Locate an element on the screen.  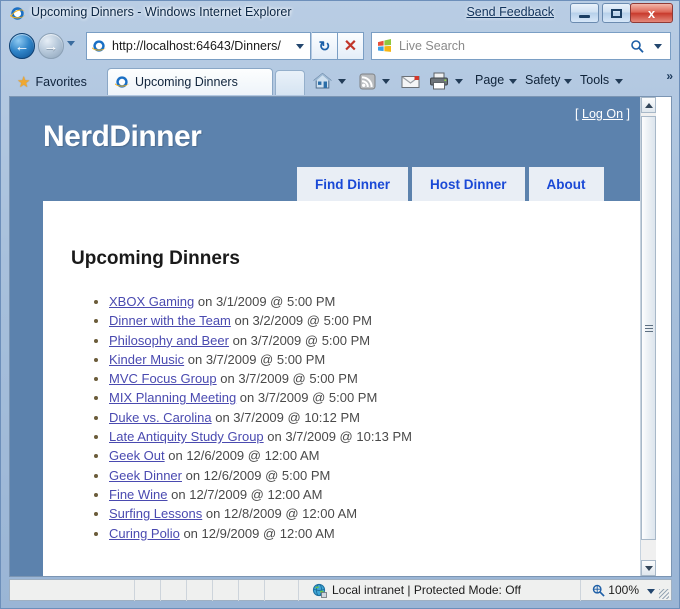
dinner-link: XBOX Gaming is located at coordinates (151, 301).